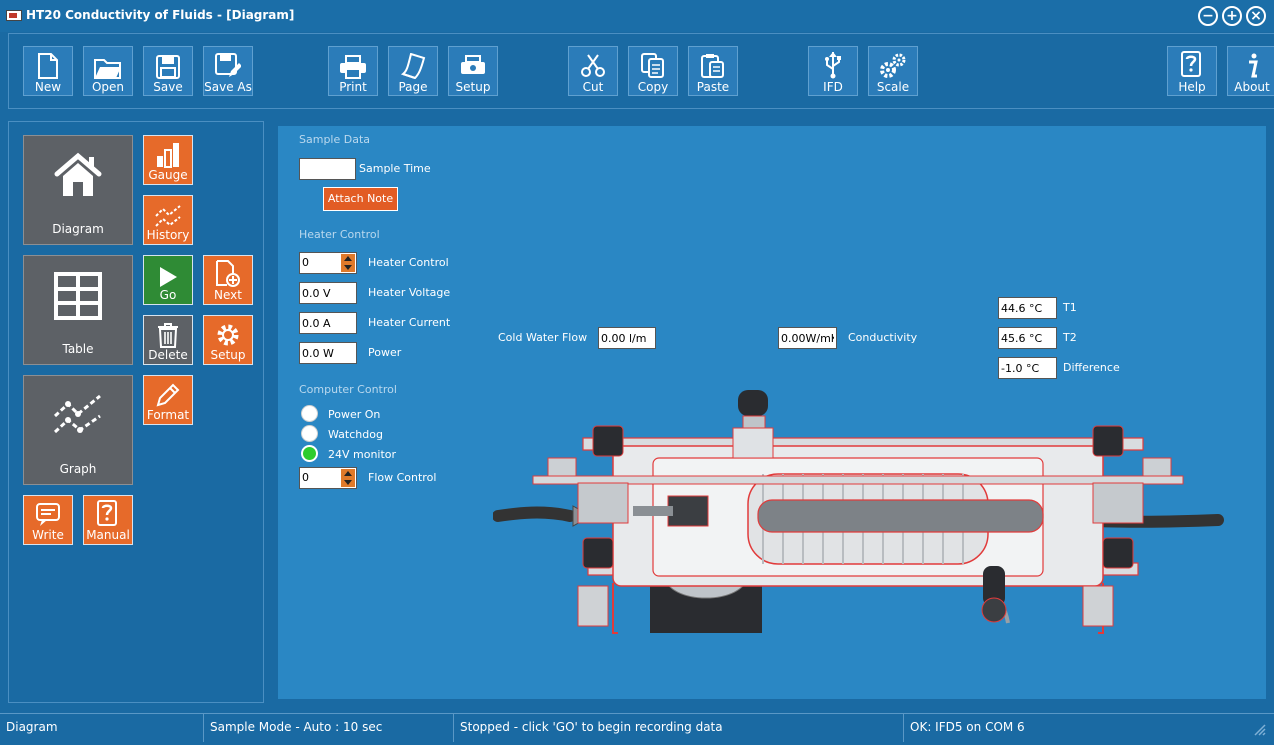  I want to click on flow-control-spinner: 0, so click(328, 478).